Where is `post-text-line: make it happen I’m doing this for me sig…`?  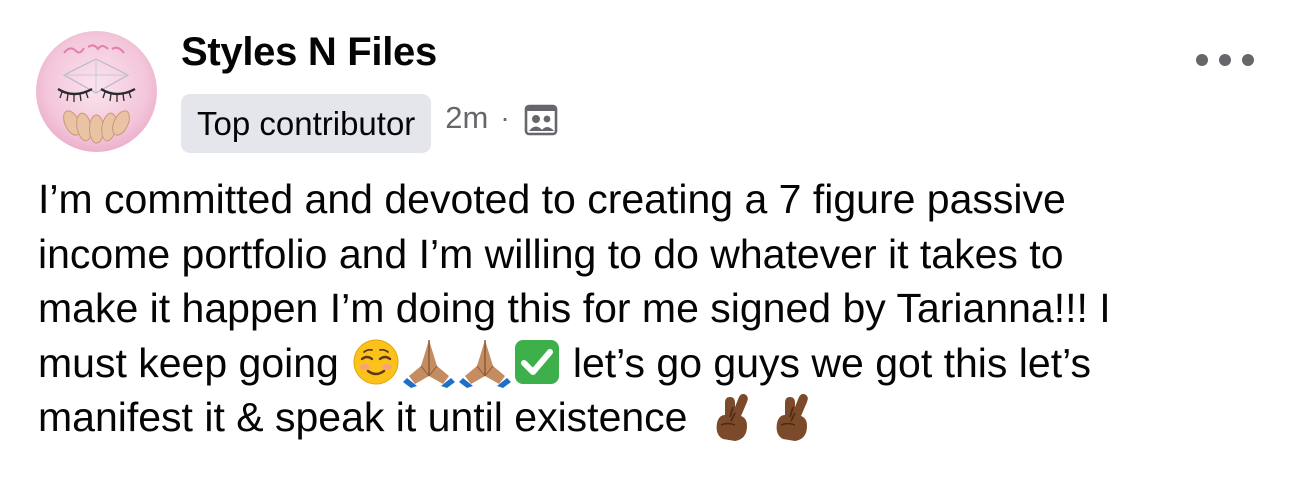
post-text-line: make it happen I’m doing this for me sig… is located at coordinates (574, 308).